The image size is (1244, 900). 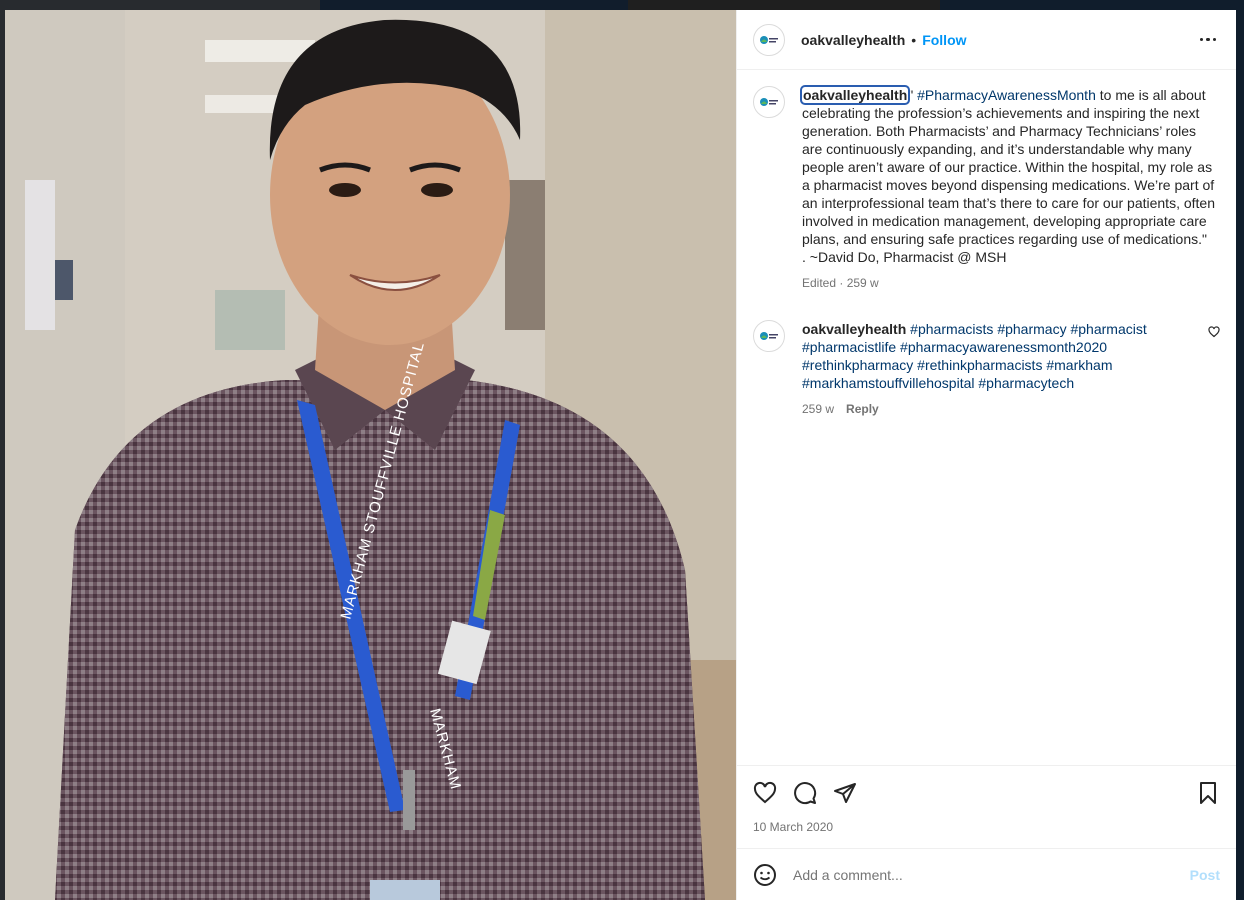 What do you see at coordinates (1214, 332) in the screenshot?
I see `comment-like-heart-icon` at bounding box center [1214, 332].